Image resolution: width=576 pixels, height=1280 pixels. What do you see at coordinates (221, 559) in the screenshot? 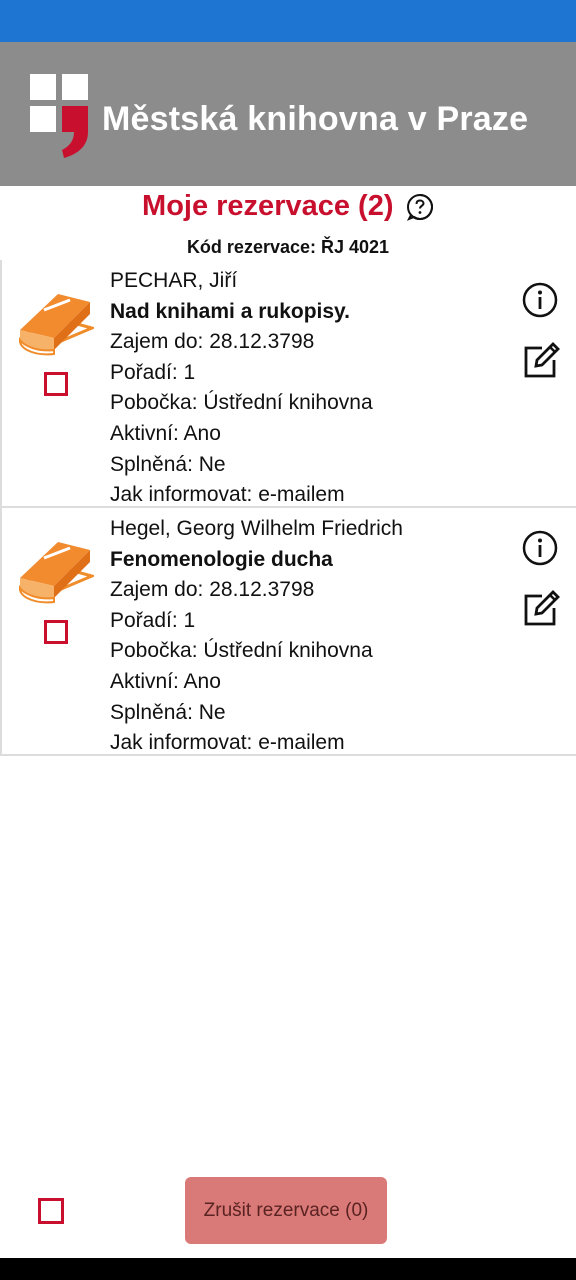
I see `item-title: Fenomenologie ducha` at bounding box center [221, 559].